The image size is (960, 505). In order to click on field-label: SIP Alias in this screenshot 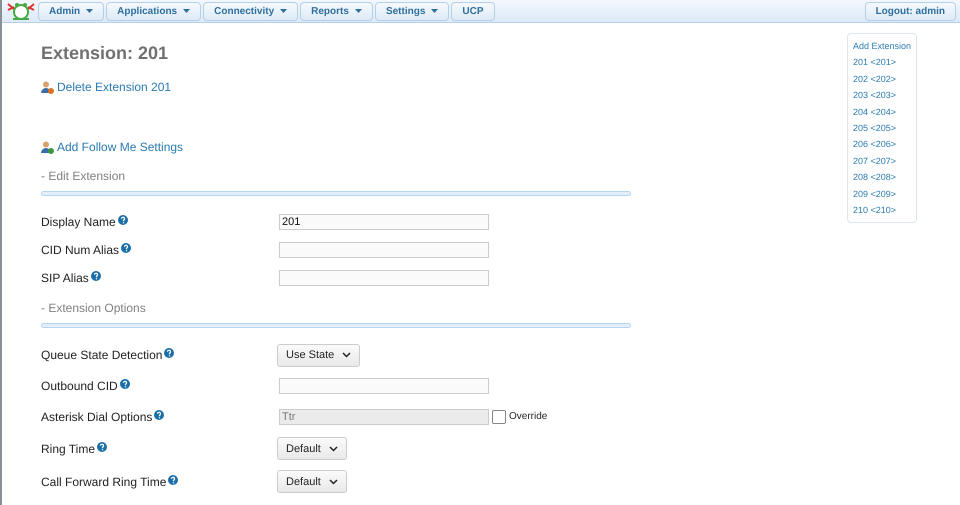, I will do `click(160, 278)`.